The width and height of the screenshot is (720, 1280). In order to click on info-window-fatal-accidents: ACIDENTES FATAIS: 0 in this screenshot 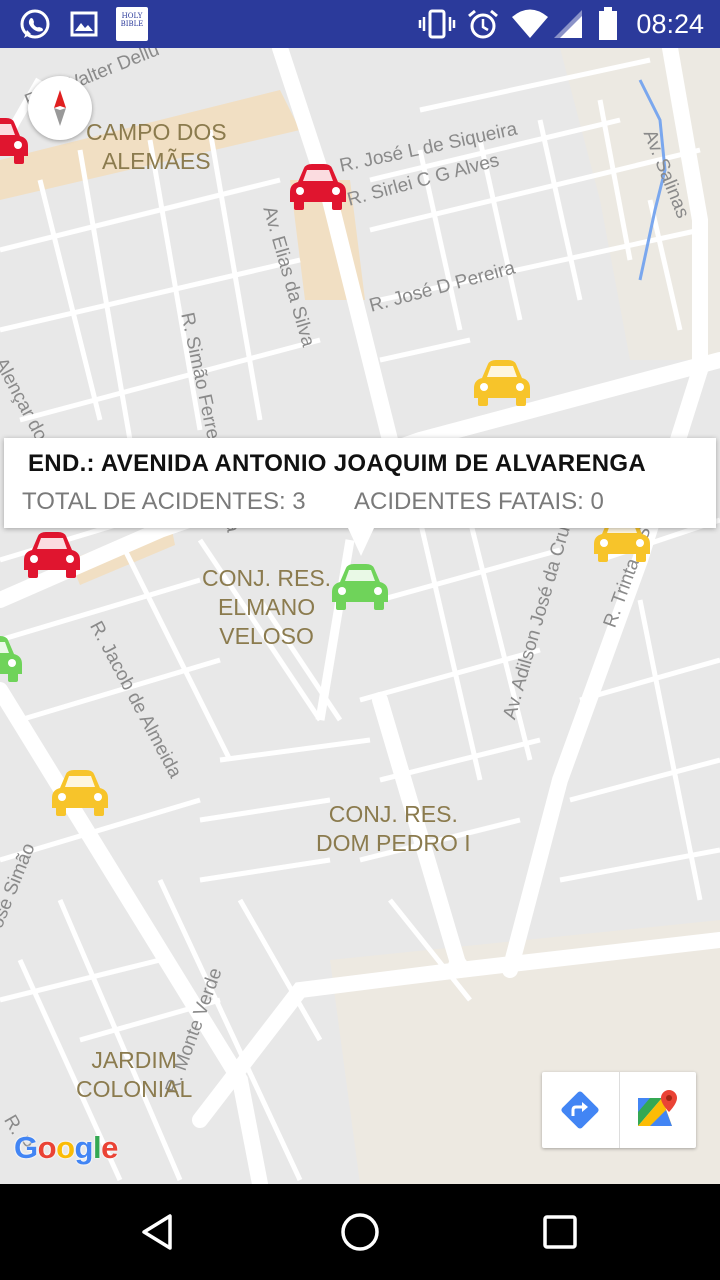, I will do `click(479, 501)`.